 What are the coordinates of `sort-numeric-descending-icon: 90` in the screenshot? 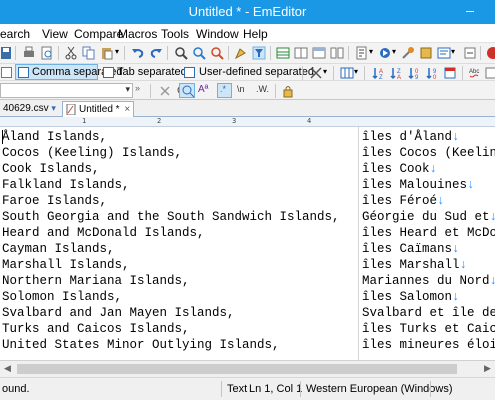 It's located at (432, 73).